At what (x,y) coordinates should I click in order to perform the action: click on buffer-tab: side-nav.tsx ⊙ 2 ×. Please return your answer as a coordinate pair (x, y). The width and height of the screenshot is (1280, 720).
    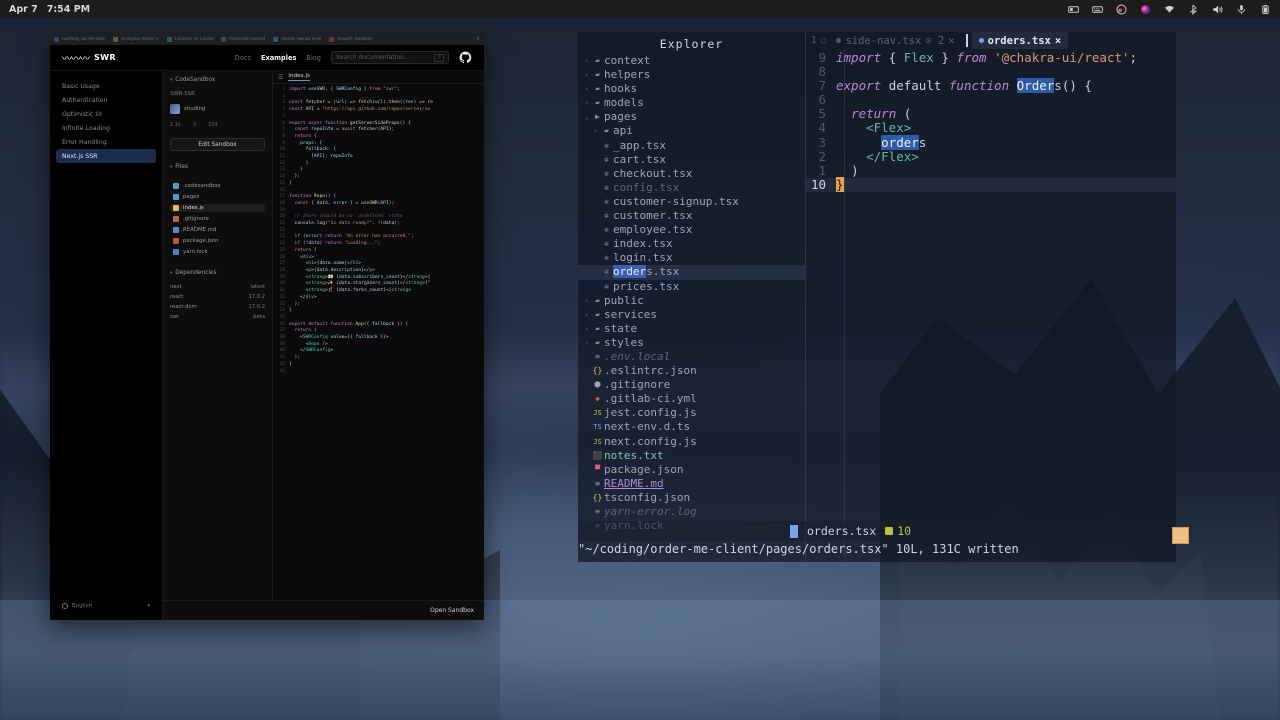
    Looking at the image, I should click on (895, 40).